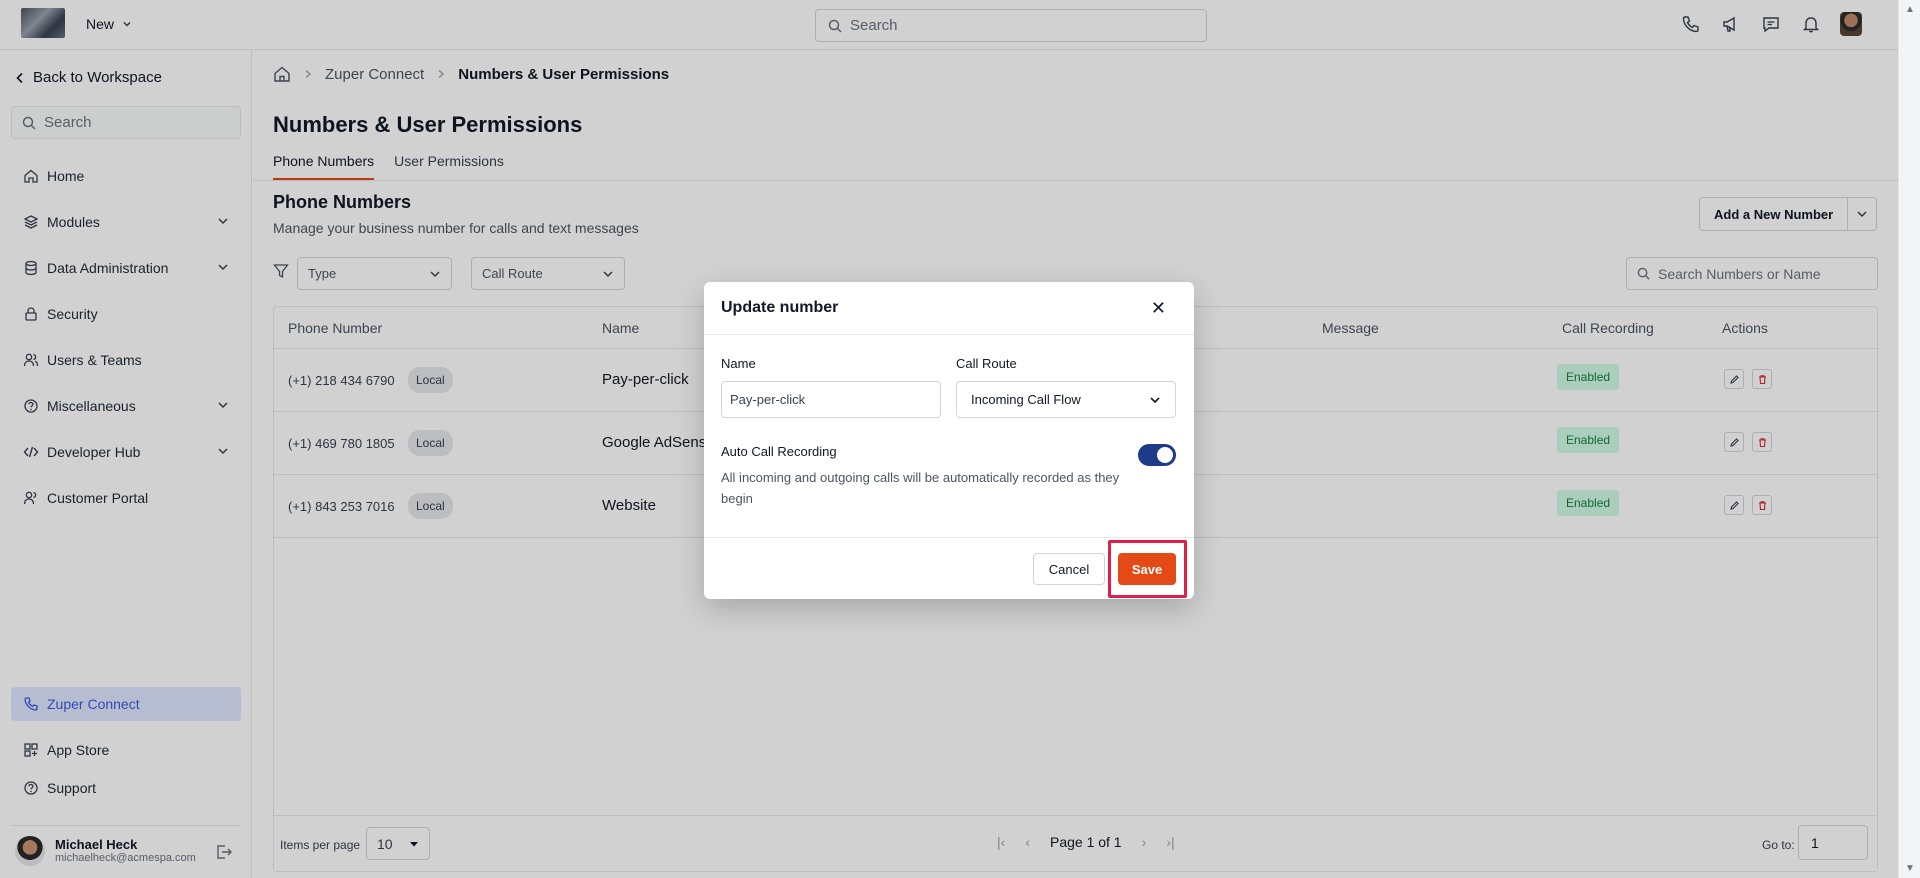 The height and width of the screenshot is (878, 1920). I want to click on scroll-down-icon: ▼, so click(1910, 868).